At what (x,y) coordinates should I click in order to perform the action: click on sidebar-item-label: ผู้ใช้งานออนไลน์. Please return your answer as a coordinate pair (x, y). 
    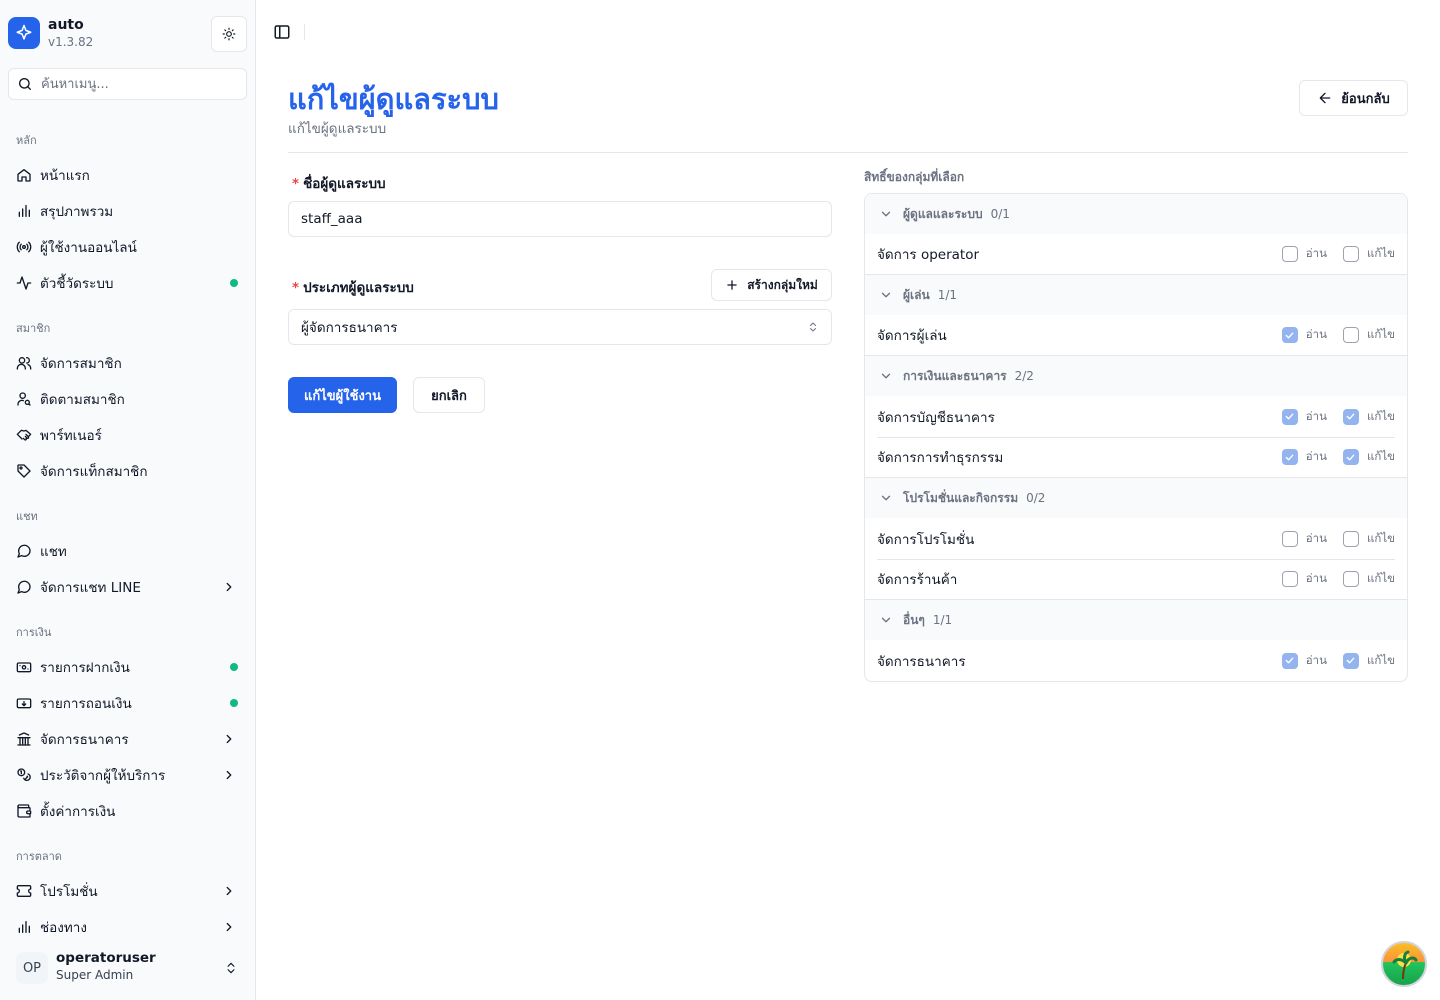
    Looking at the image, I should click on (88, 248).